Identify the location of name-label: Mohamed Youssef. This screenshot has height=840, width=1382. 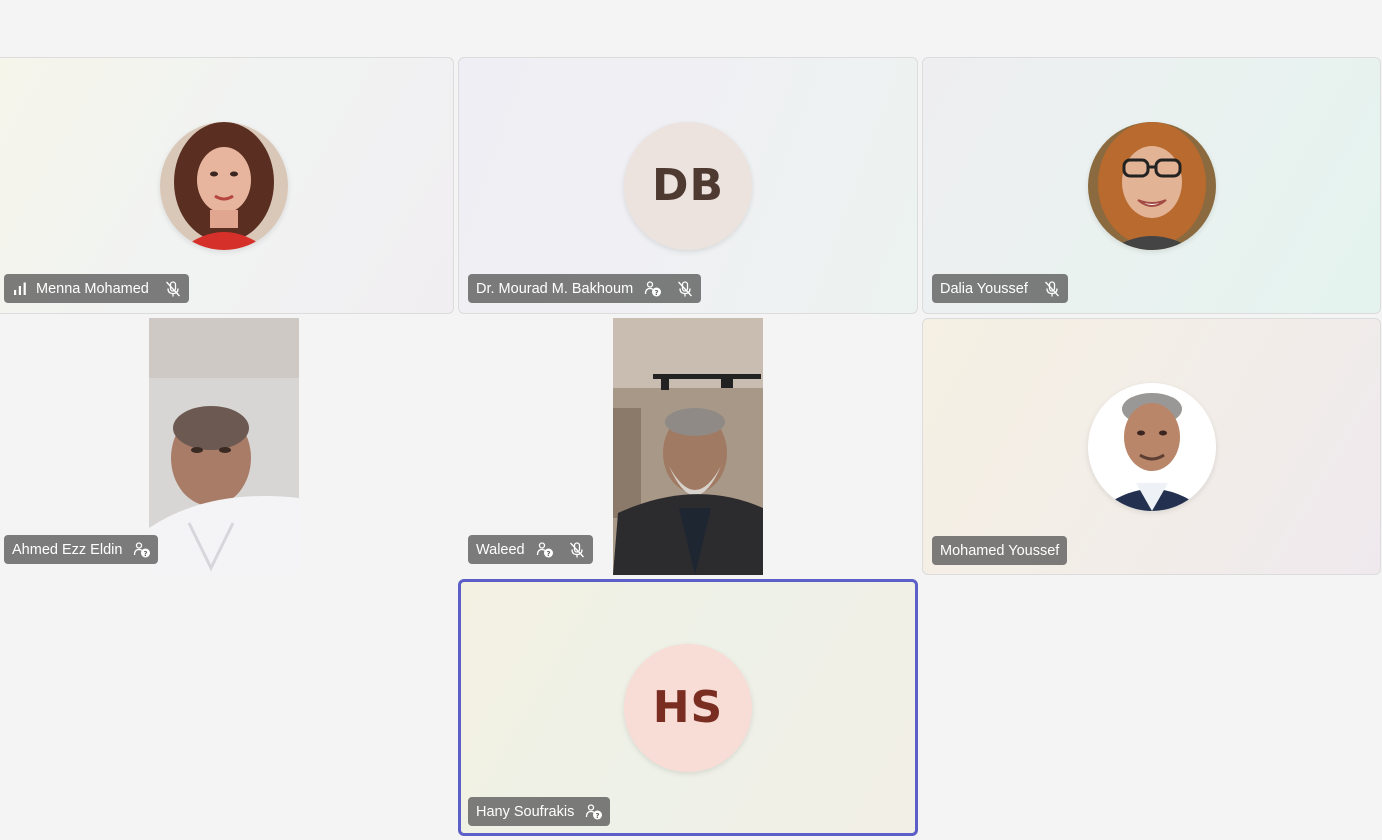
(1000, 550).